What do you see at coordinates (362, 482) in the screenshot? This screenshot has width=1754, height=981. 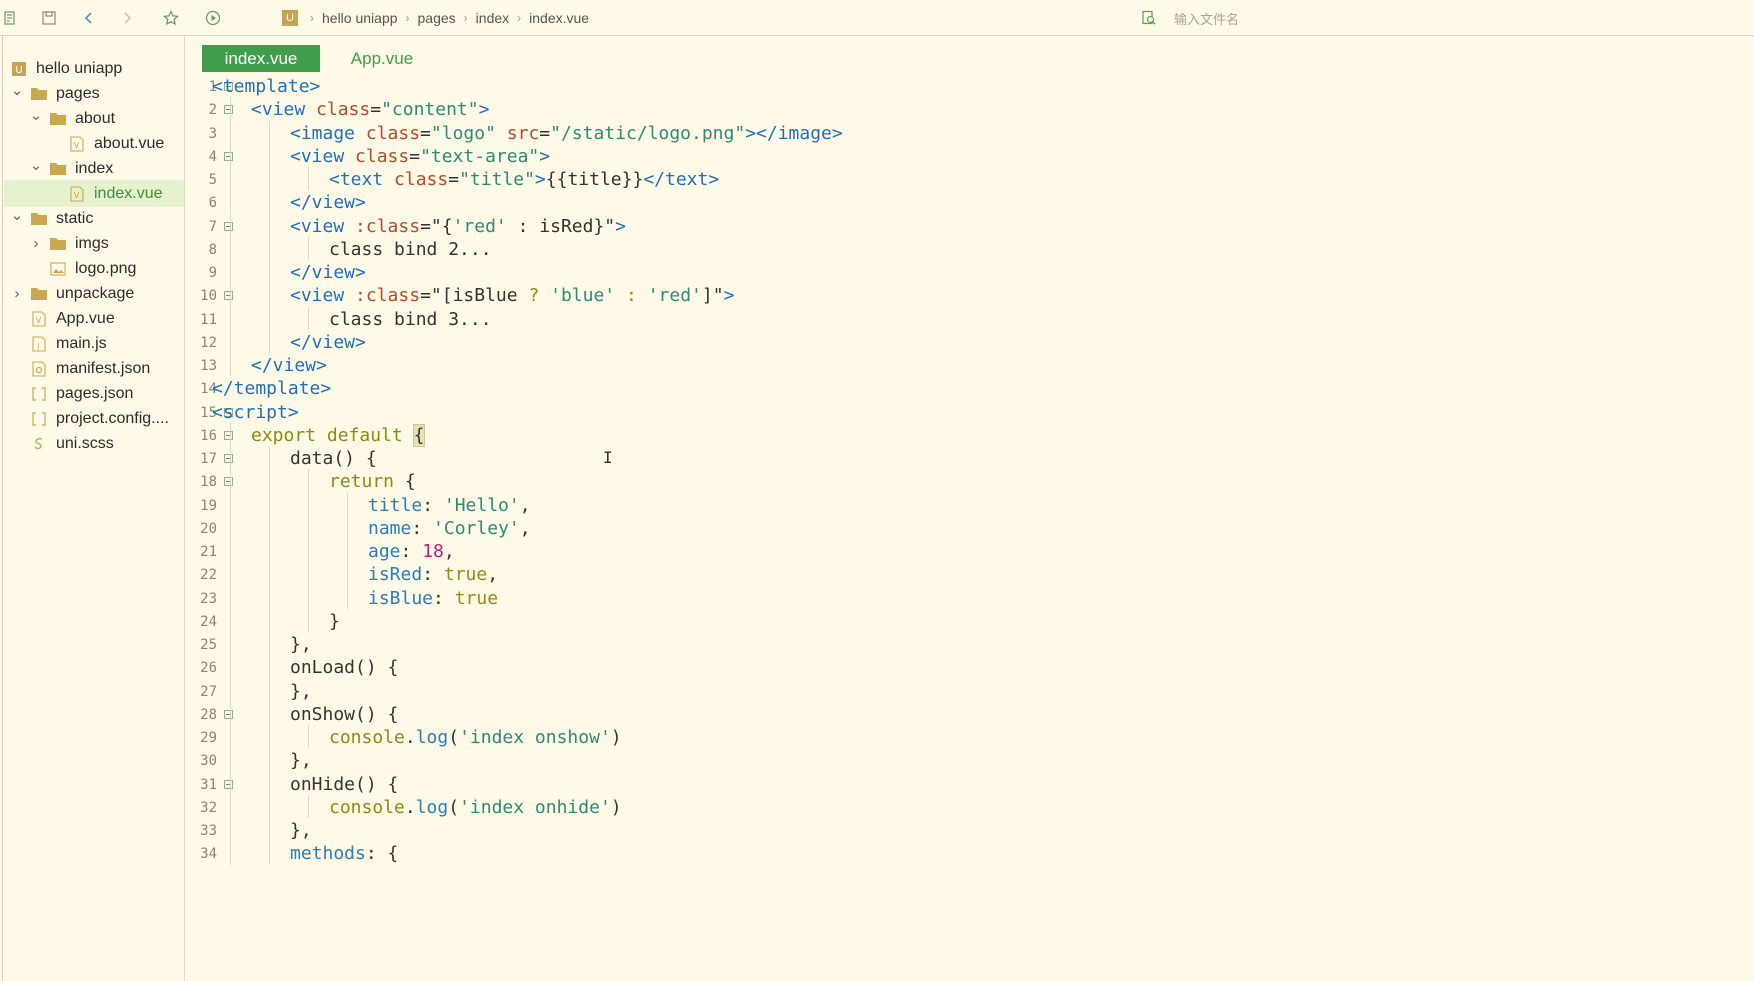 I see `code-token-kw: return` at bounding box center [362, 482].